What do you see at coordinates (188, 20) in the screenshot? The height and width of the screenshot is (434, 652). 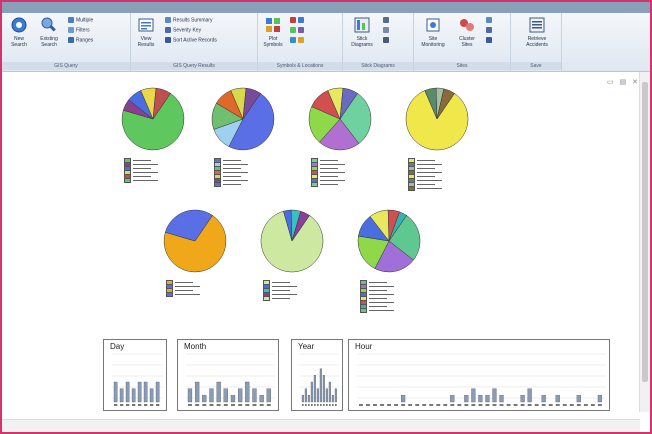 I see `results-summary-button: Results Summary` at bounding box center [188, 20].